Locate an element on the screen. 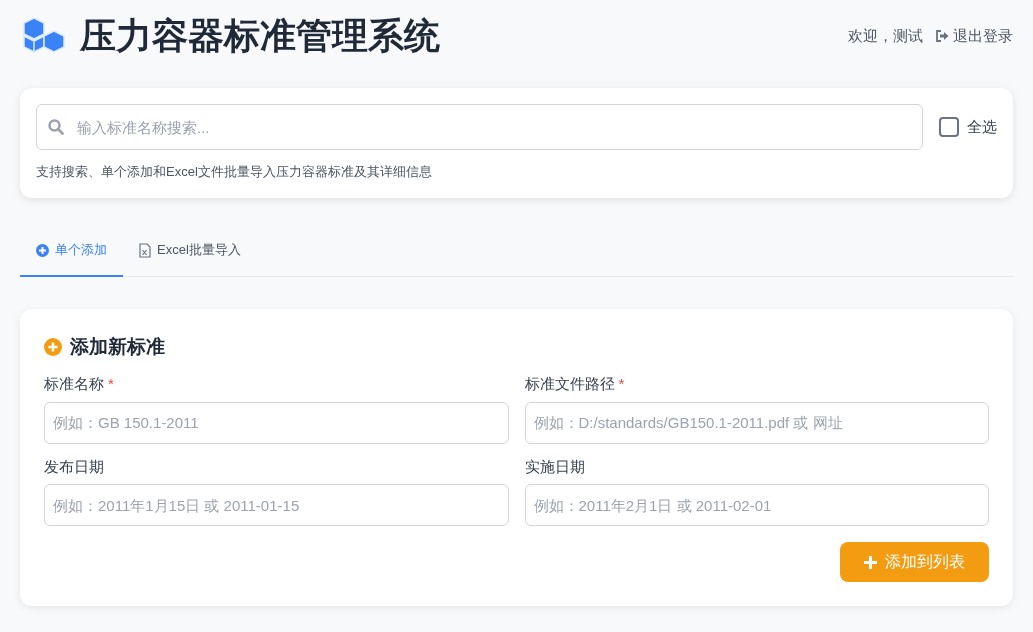  form-title: 添加新标准 is located at coordinates (117, 346).